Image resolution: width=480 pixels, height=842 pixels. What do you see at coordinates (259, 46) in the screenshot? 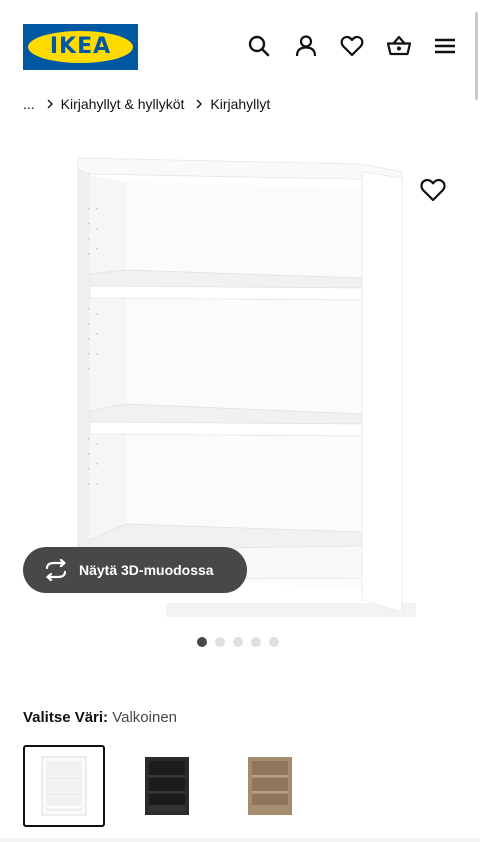
I see `search-icon` at bounding box center [259, 46].